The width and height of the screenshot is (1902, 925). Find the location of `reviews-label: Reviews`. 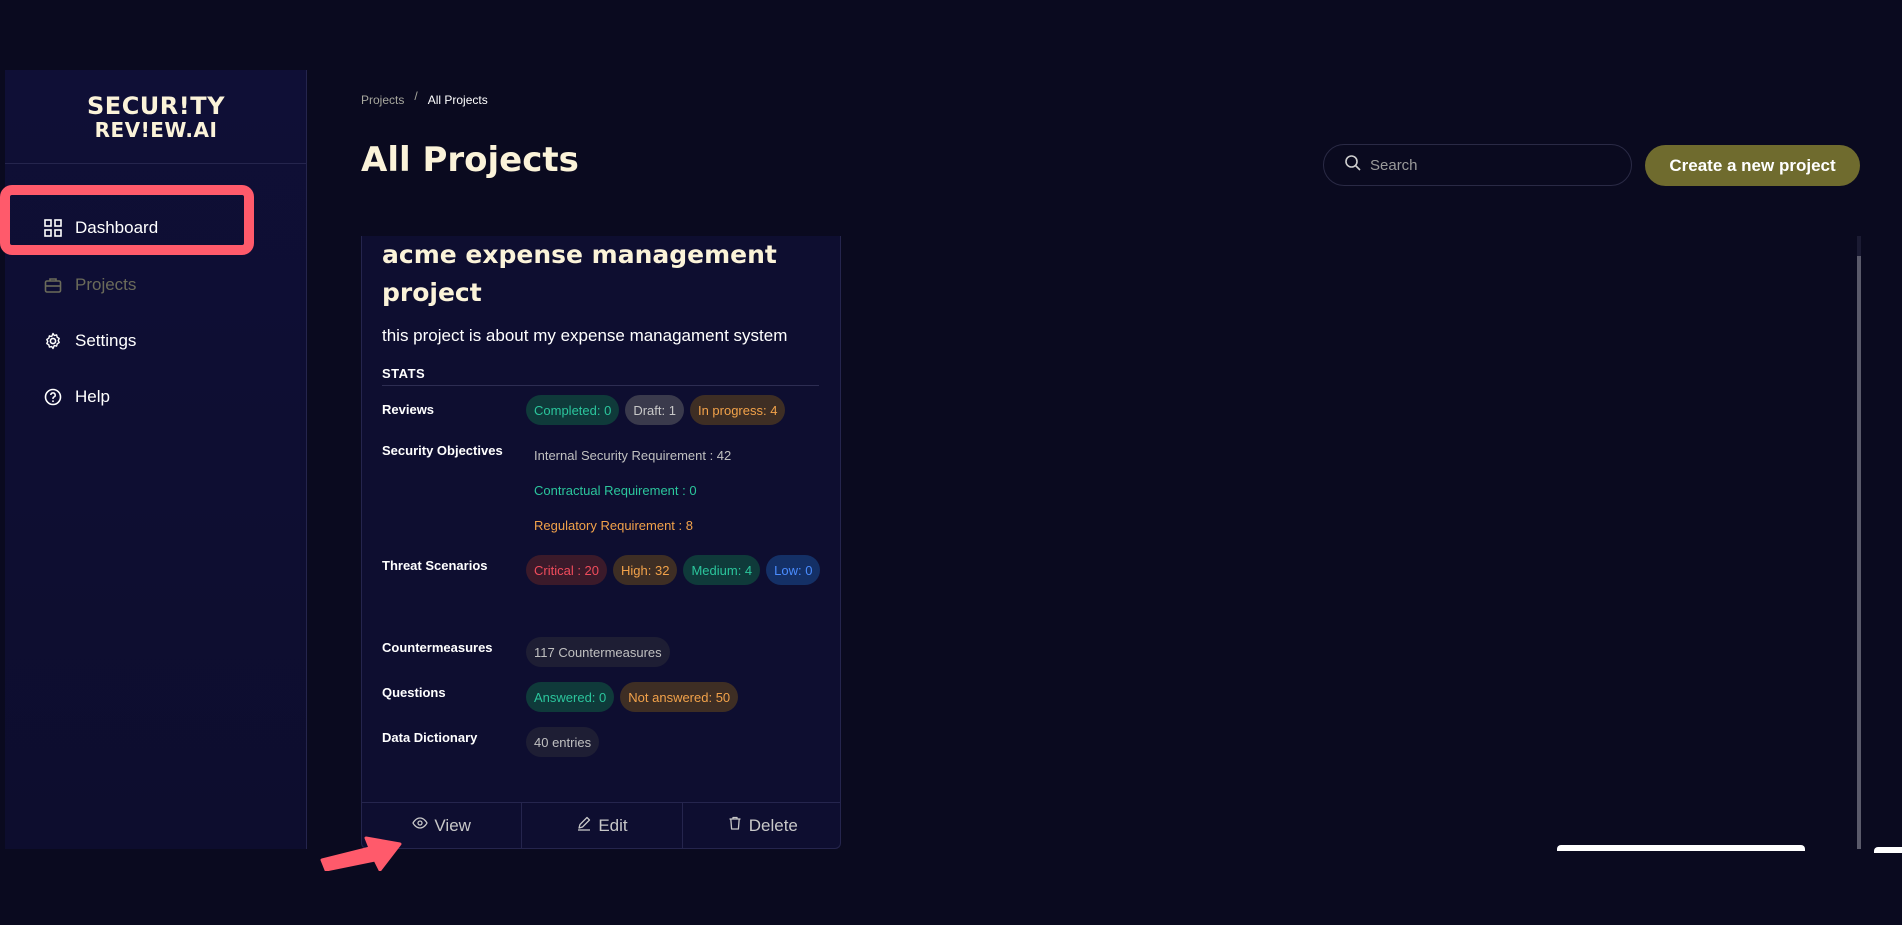

reviews-label: Reviews is located at coordinates (408, 409).